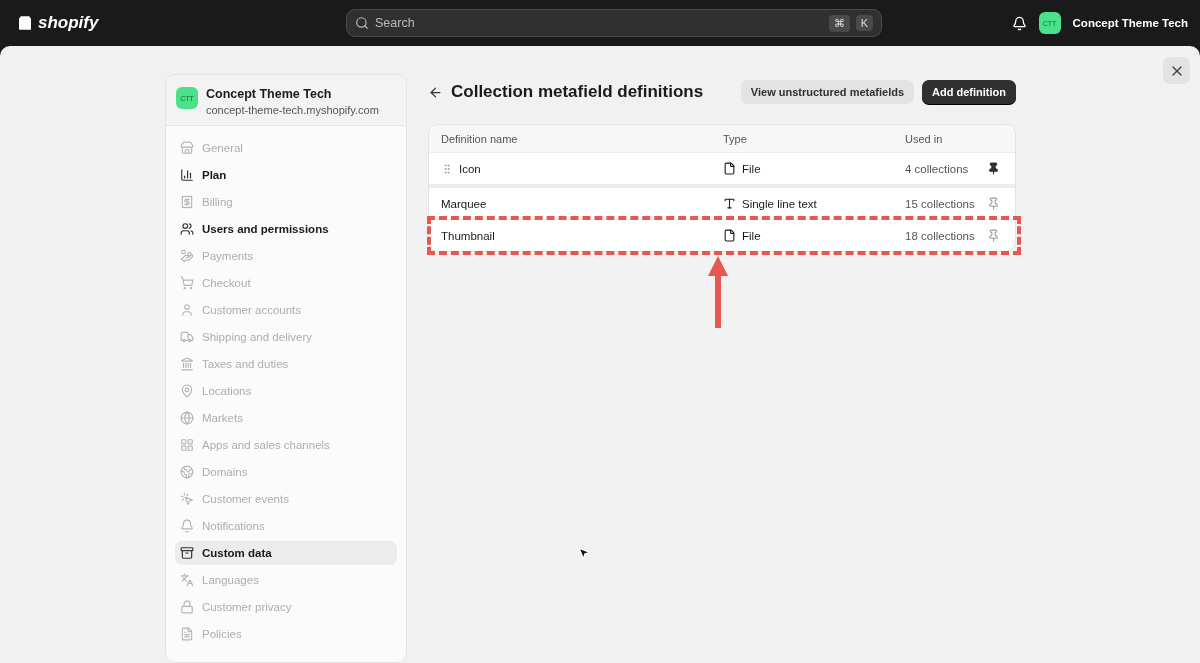 This screenshot has width=1200, height=663. I want to click on bag-logo-icon, so click(25, 23).